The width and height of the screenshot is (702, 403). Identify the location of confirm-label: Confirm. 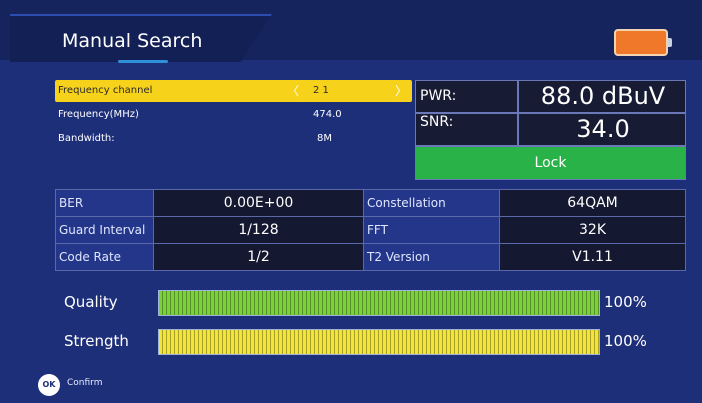
(85, 383).